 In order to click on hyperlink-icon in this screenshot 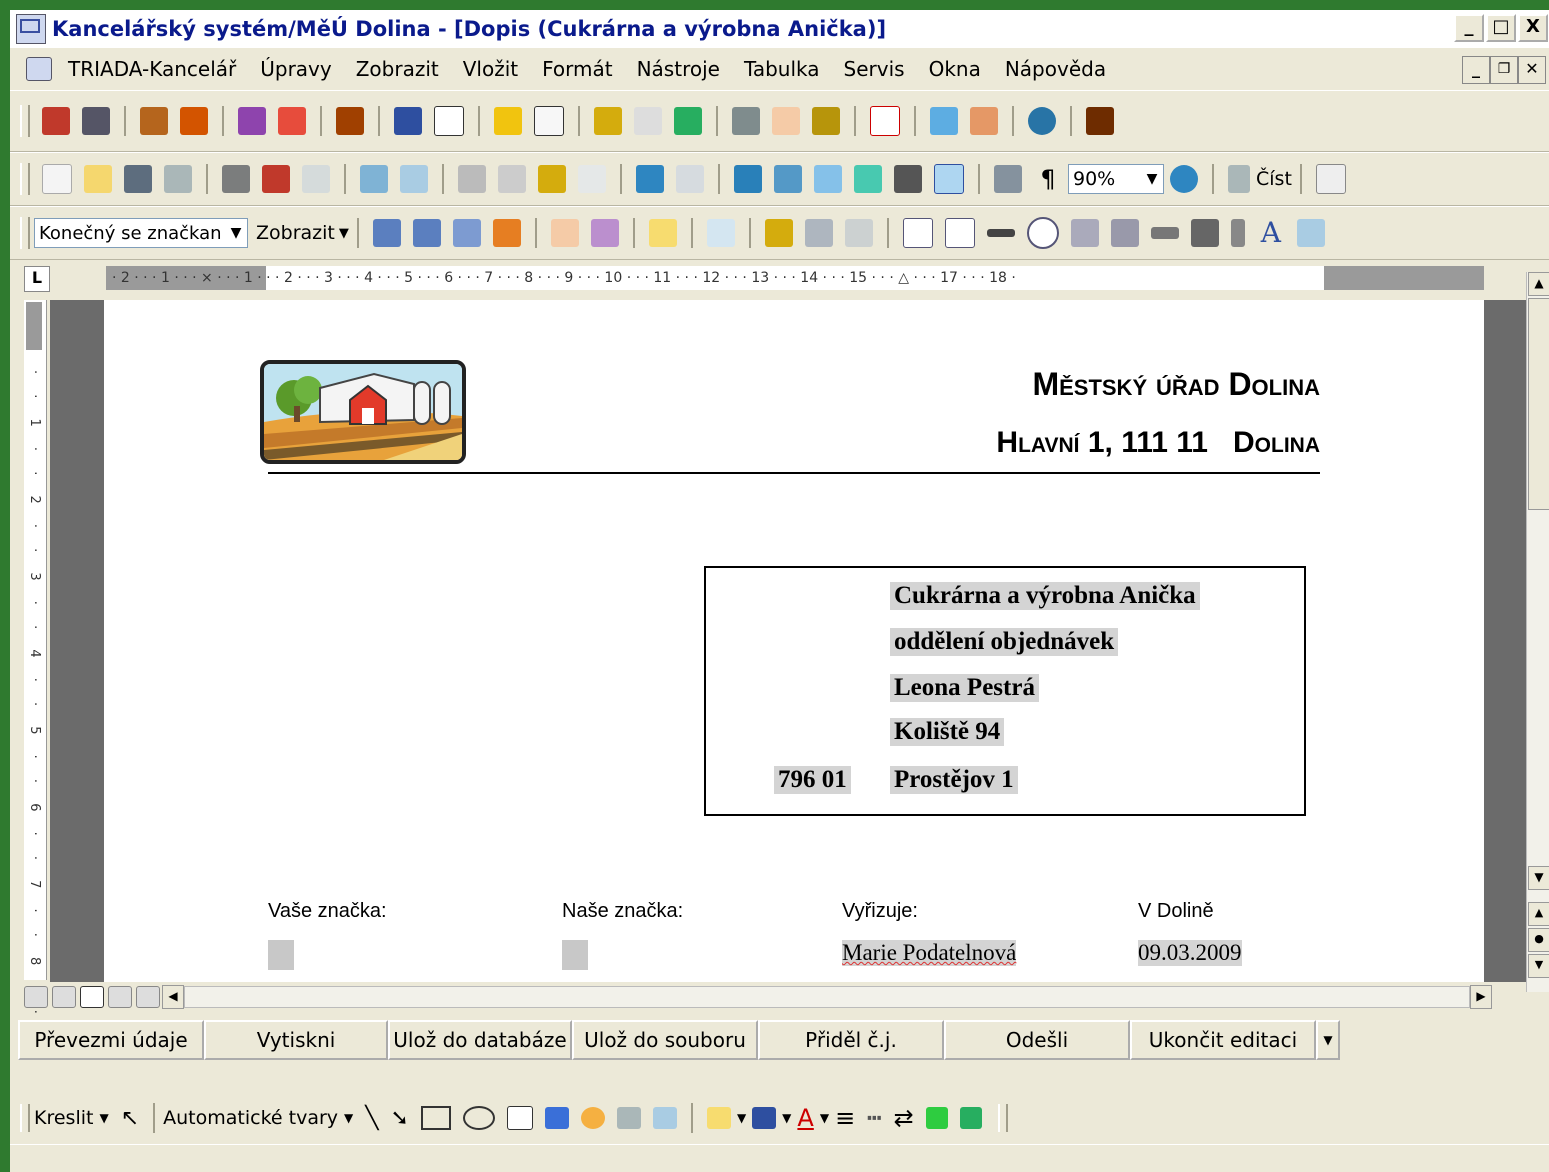, I will do `click(748, 179)`.